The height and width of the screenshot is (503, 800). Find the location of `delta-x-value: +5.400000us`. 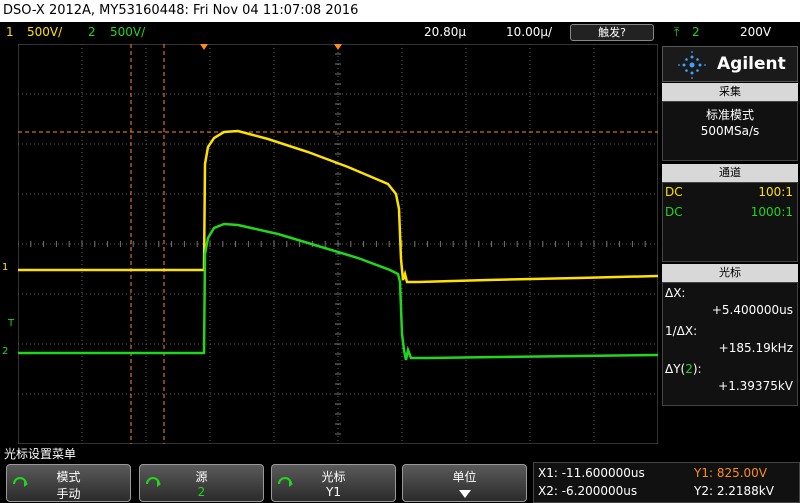

delta-x-value: +5.400000us is located at coordinates (752, 310).